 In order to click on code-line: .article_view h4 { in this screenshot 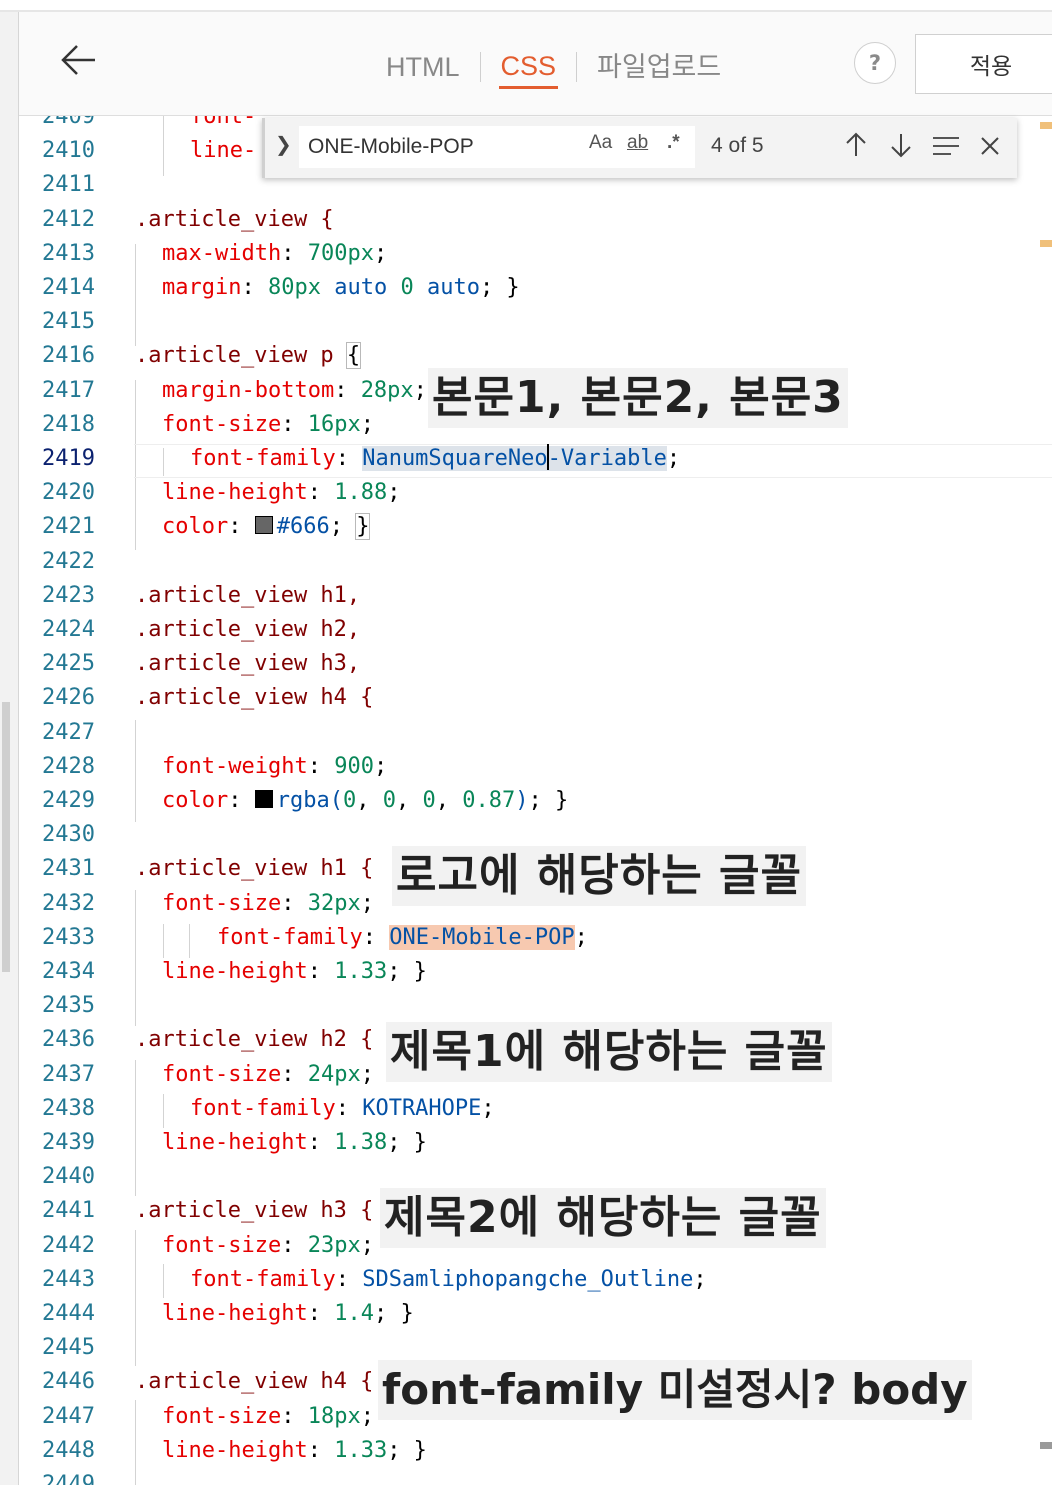, I will do `click(254, 1381)`.